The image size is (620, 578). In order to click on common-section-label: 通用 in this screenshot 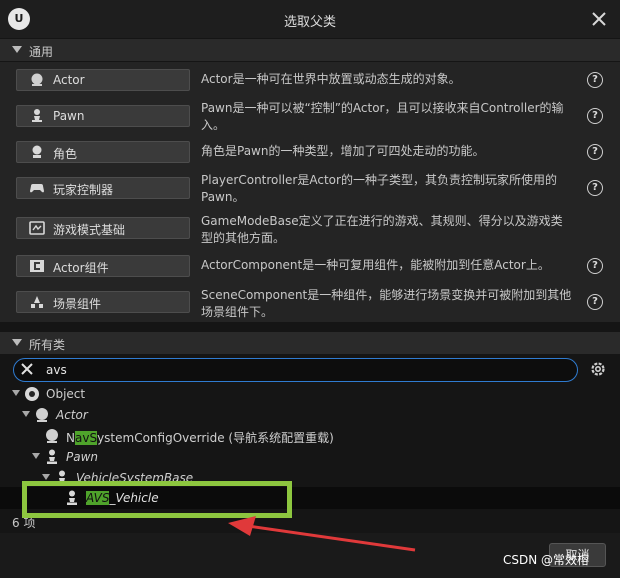, I will do `click(41, 52)`.